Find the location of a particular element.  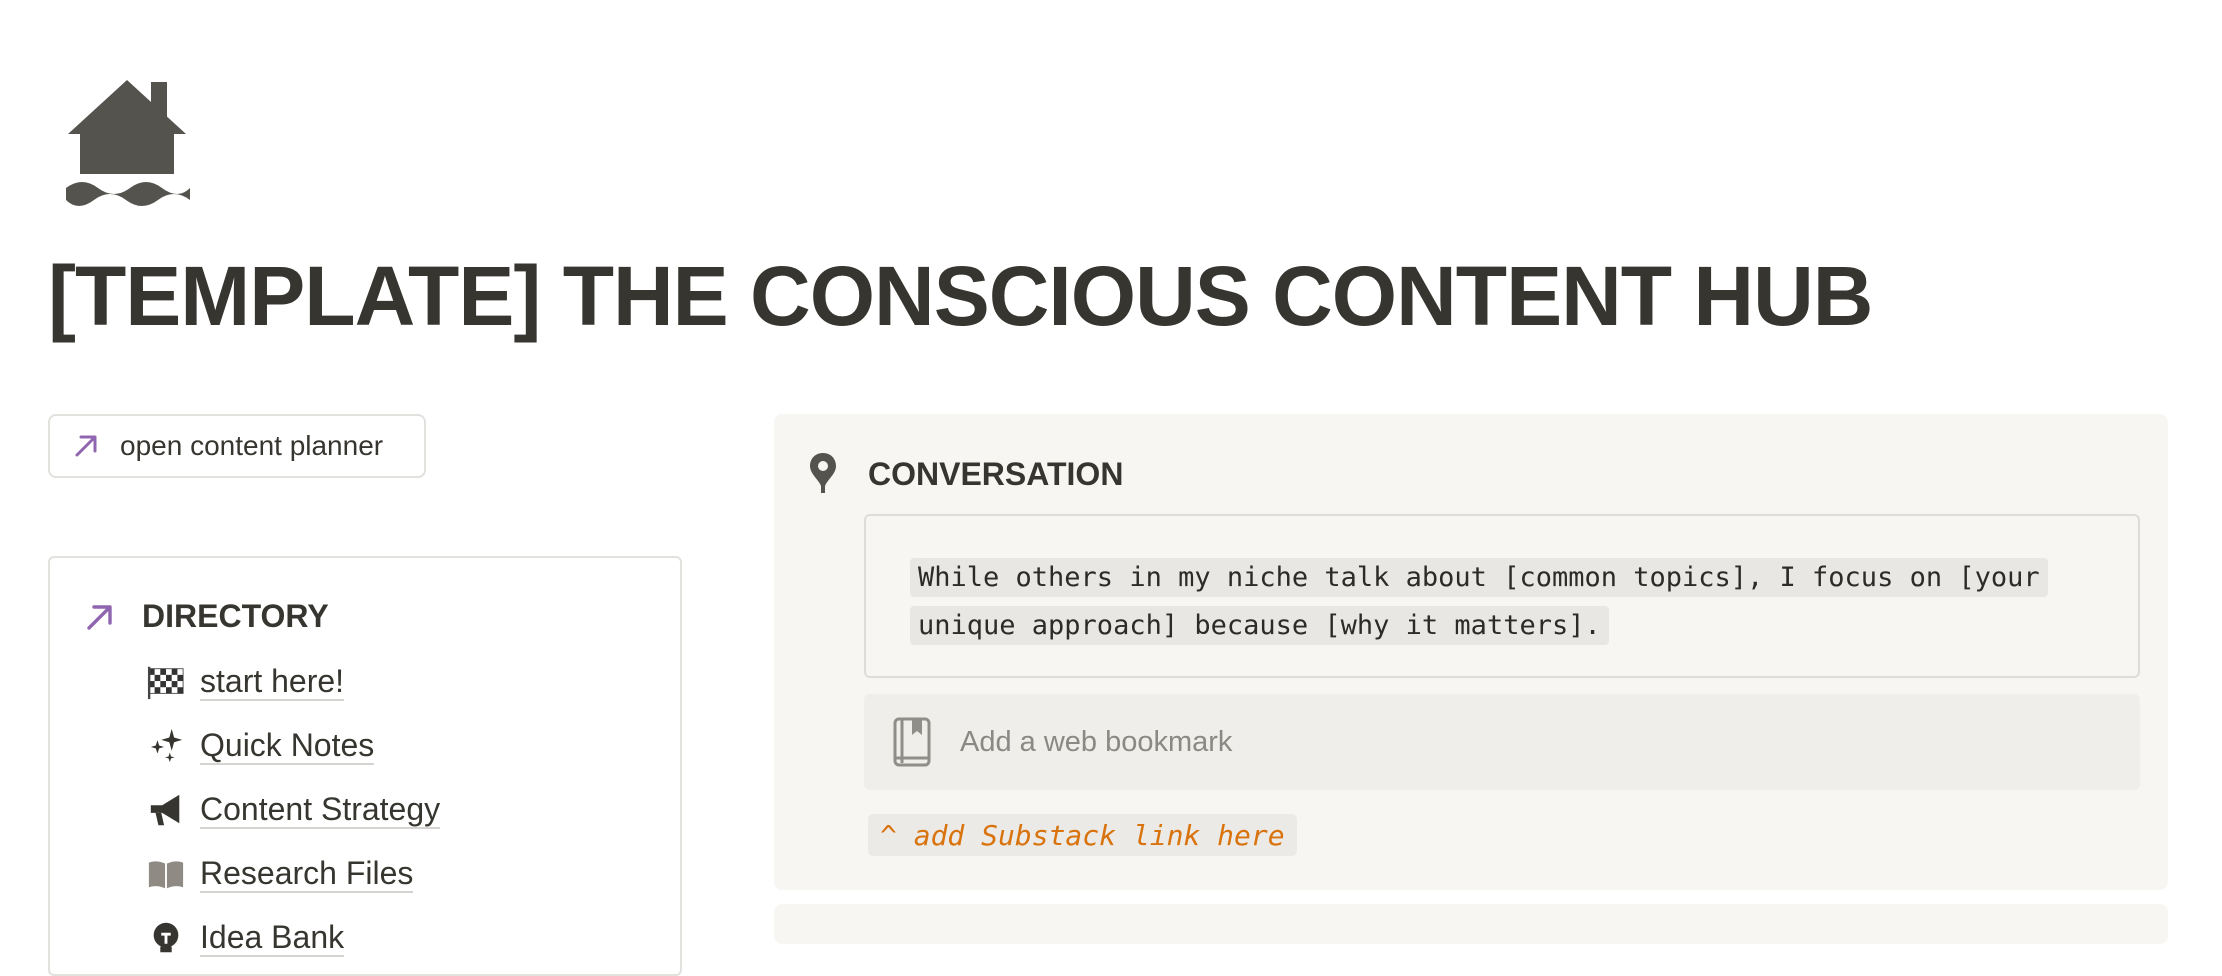

megaphone-icon is located at coordinates (166, 810).